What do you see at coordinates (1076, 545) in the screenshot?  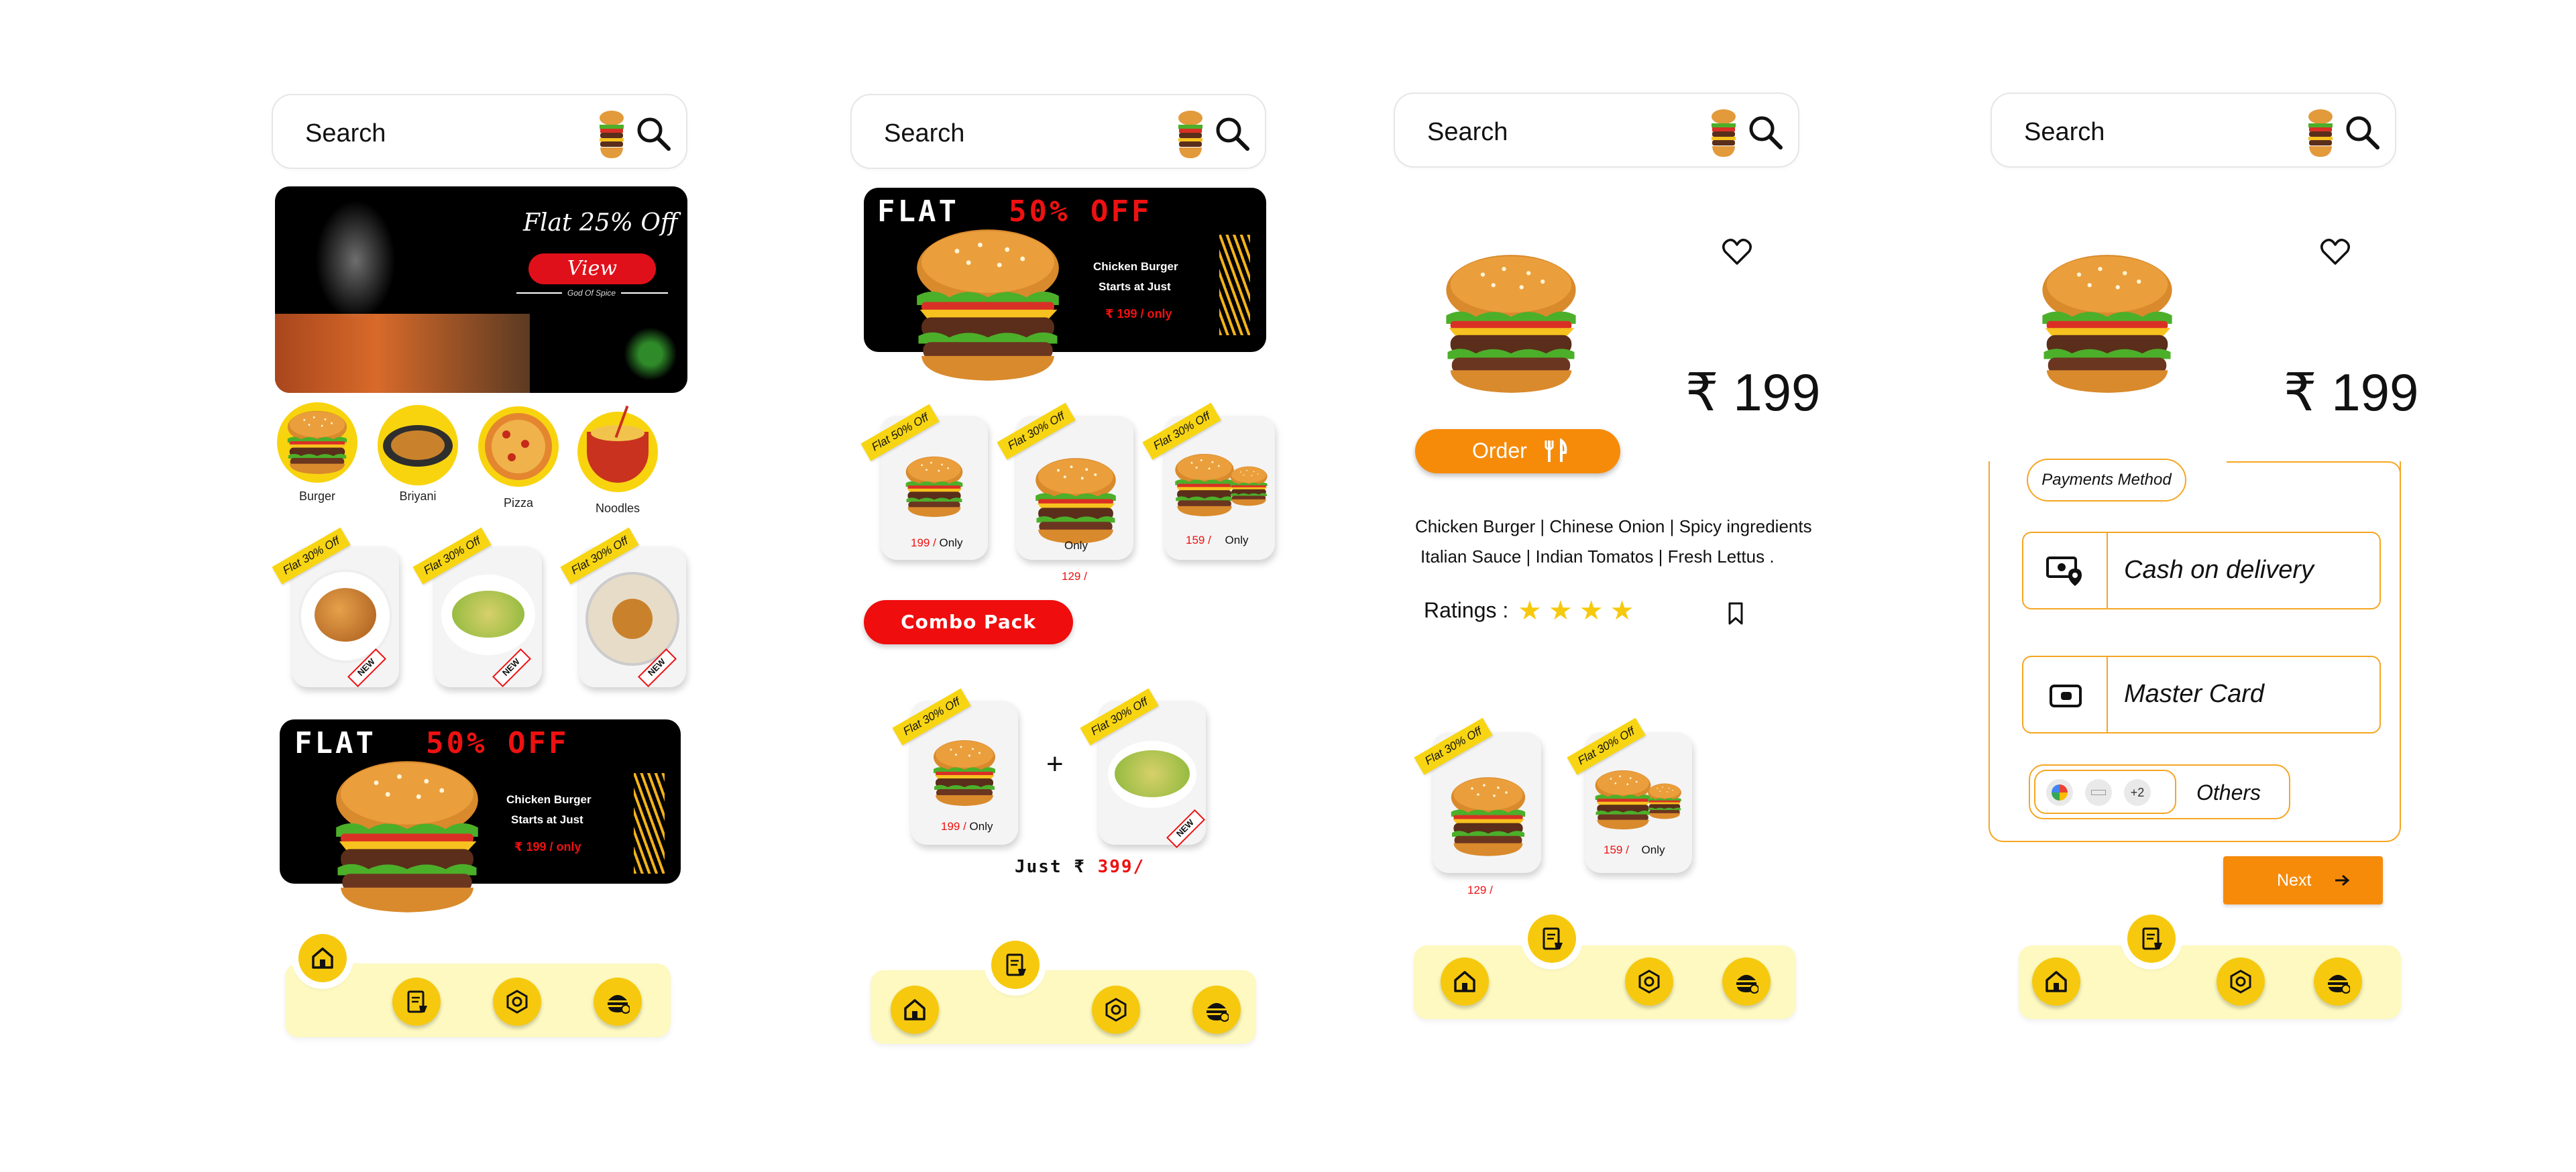 I see `card-suffix: Only` at bounding box center [1076, 545].